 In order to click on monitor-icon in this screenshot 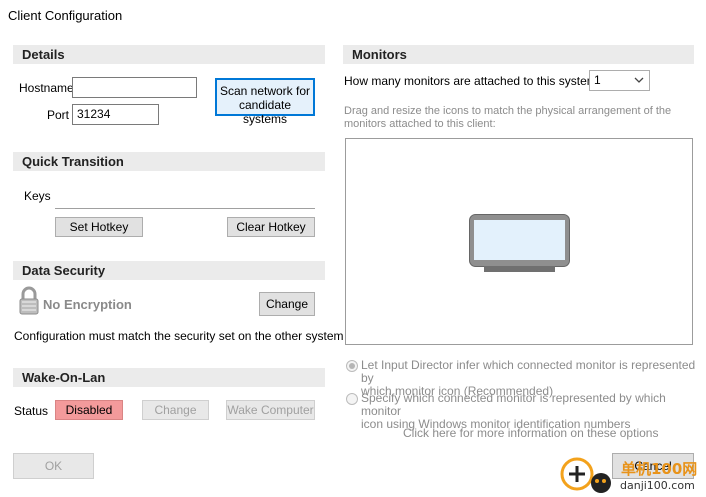, I will do `click(519, 243)`.